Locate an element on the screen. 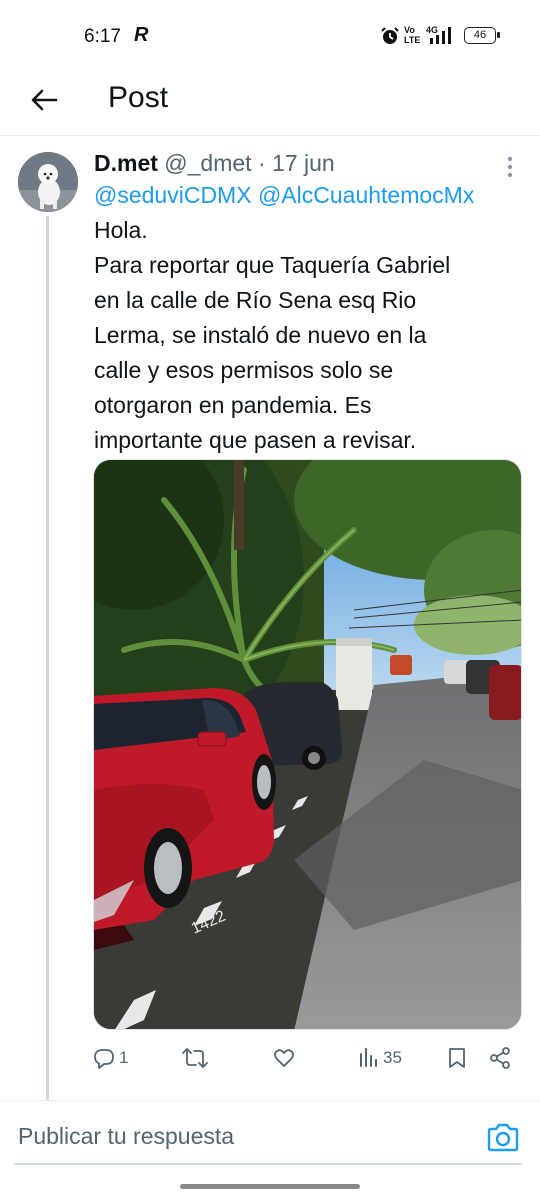 Image resolution: width=540 pixels, height=1200 pixels. tweet-date: 17 jun is located at coordinates (303, 163).